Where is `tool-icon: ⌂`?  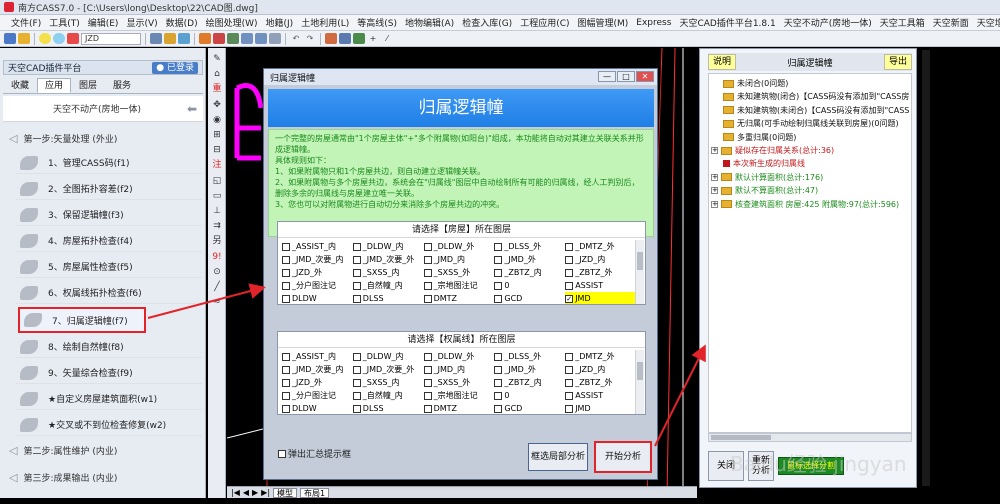 tool-icon: ⌂ is located at coordinates (217, 74).